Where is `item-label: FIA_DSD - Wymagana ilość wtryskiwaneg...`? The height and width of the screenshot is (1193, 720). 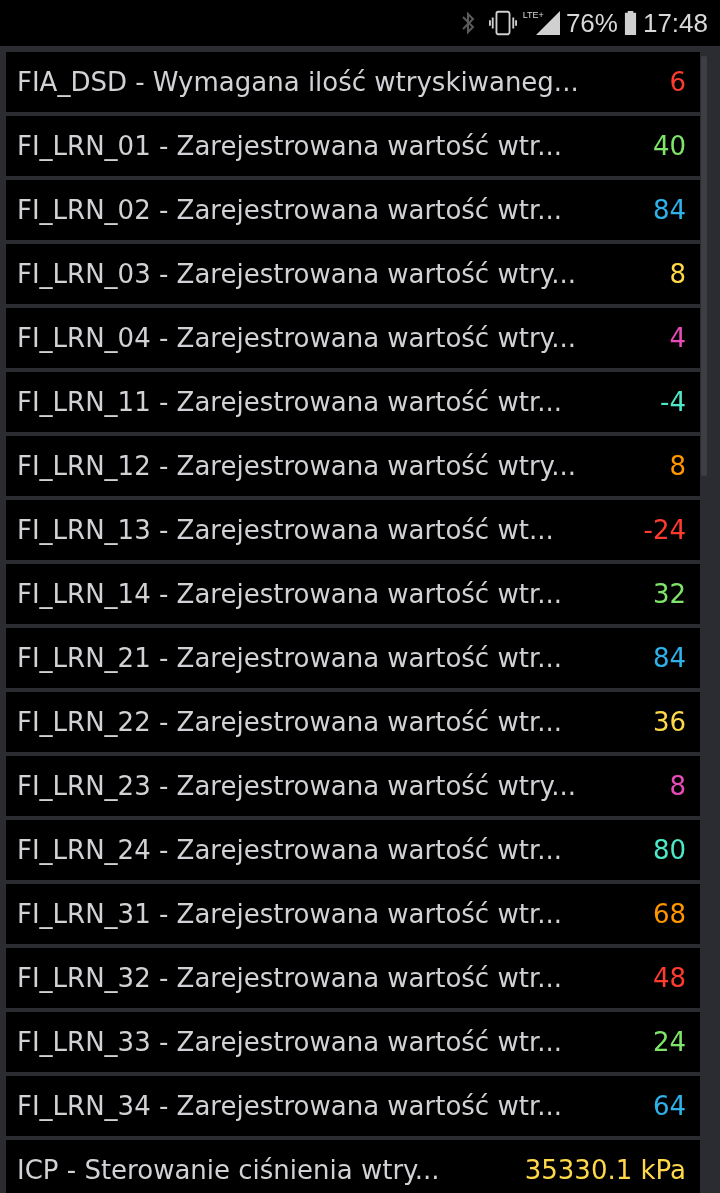
item-label: FIA_DSD - Wymagana ilość wtryskiwaneg... is located at coordinates (298, 82).